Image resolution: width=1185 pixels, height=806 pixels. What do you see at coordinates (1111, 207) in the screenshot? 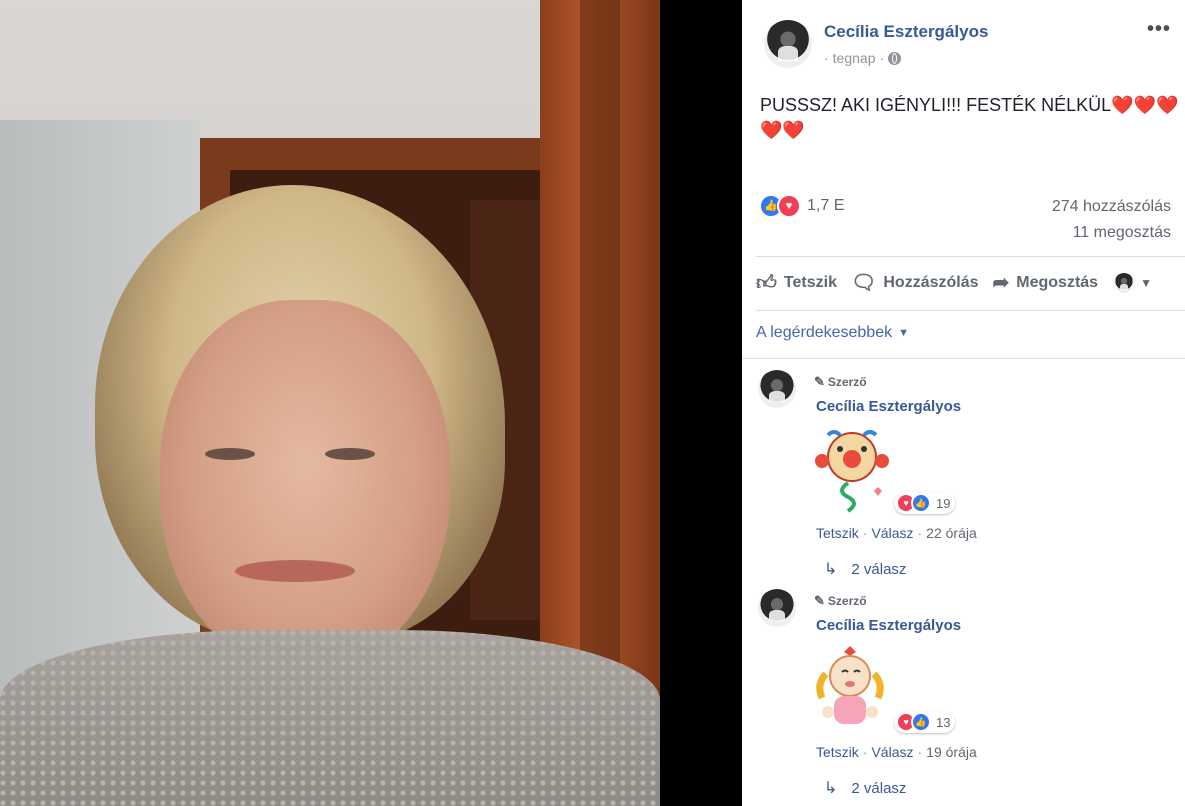
I see `comment-count: 274 hozzászólás` at bounding box center [1111, 207].